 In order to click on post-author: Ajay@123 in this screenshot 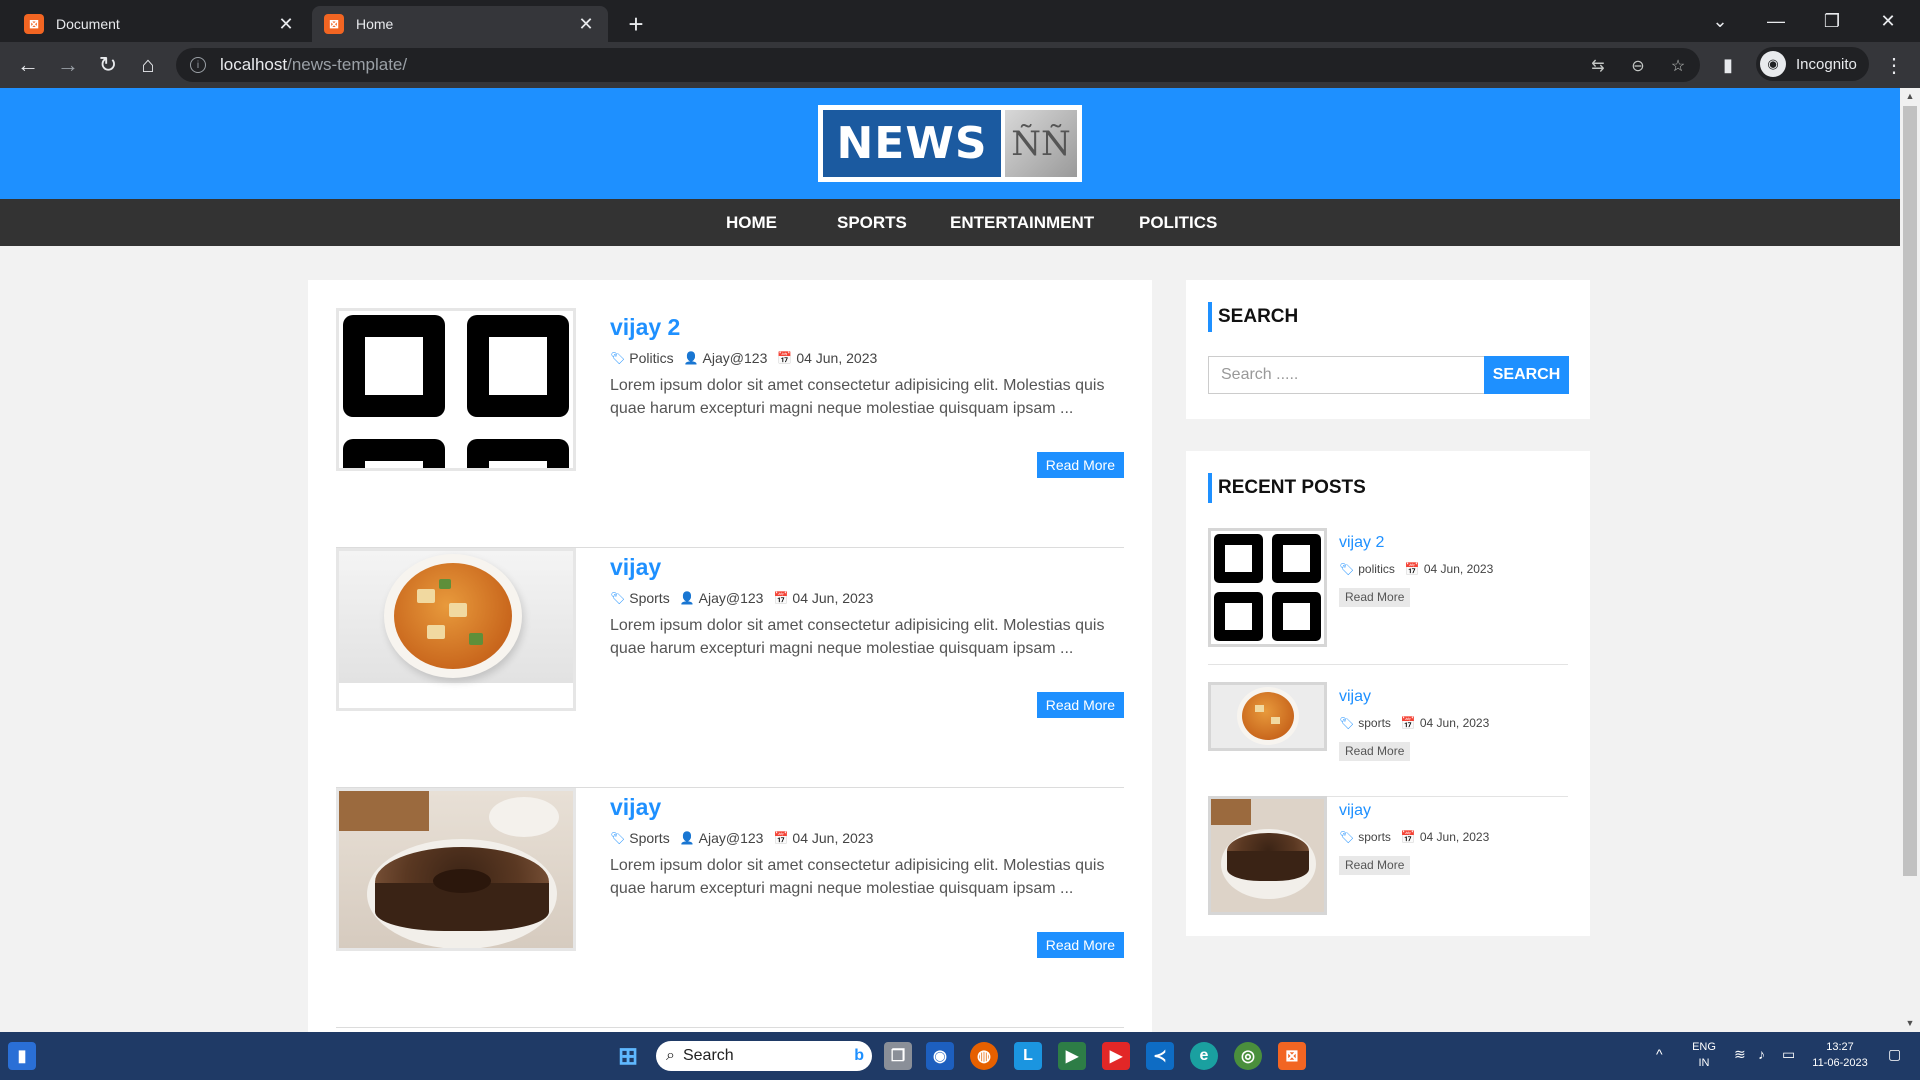, I will do `click(731, 838)`.